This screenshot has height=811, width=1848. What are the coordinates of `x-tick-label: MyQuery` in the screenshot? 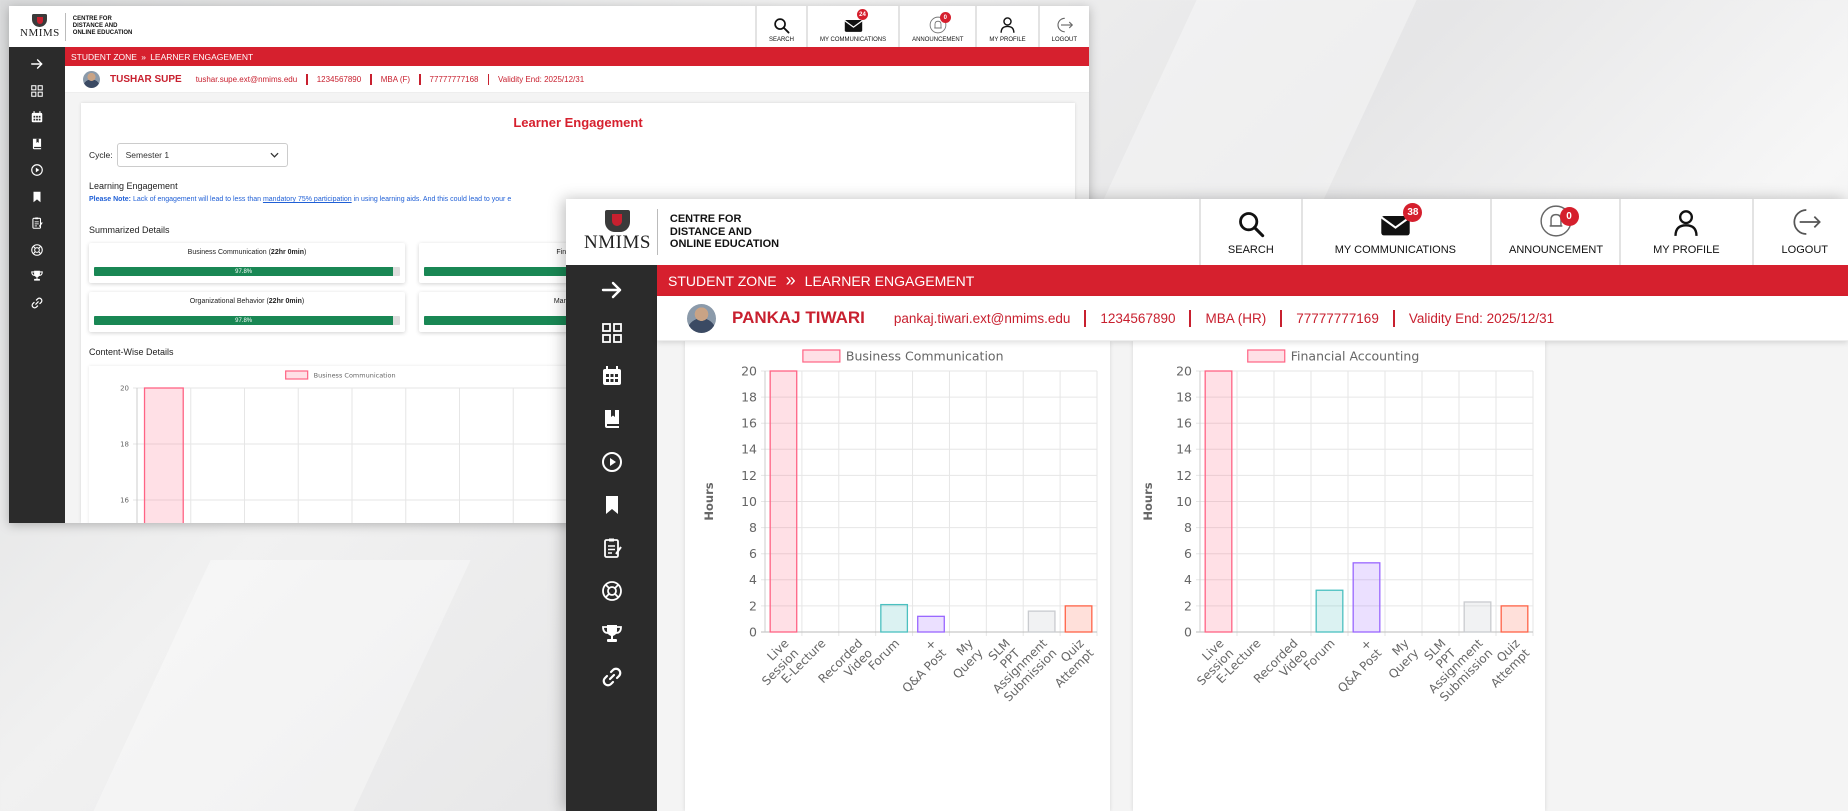 It's located at (1398, 658).